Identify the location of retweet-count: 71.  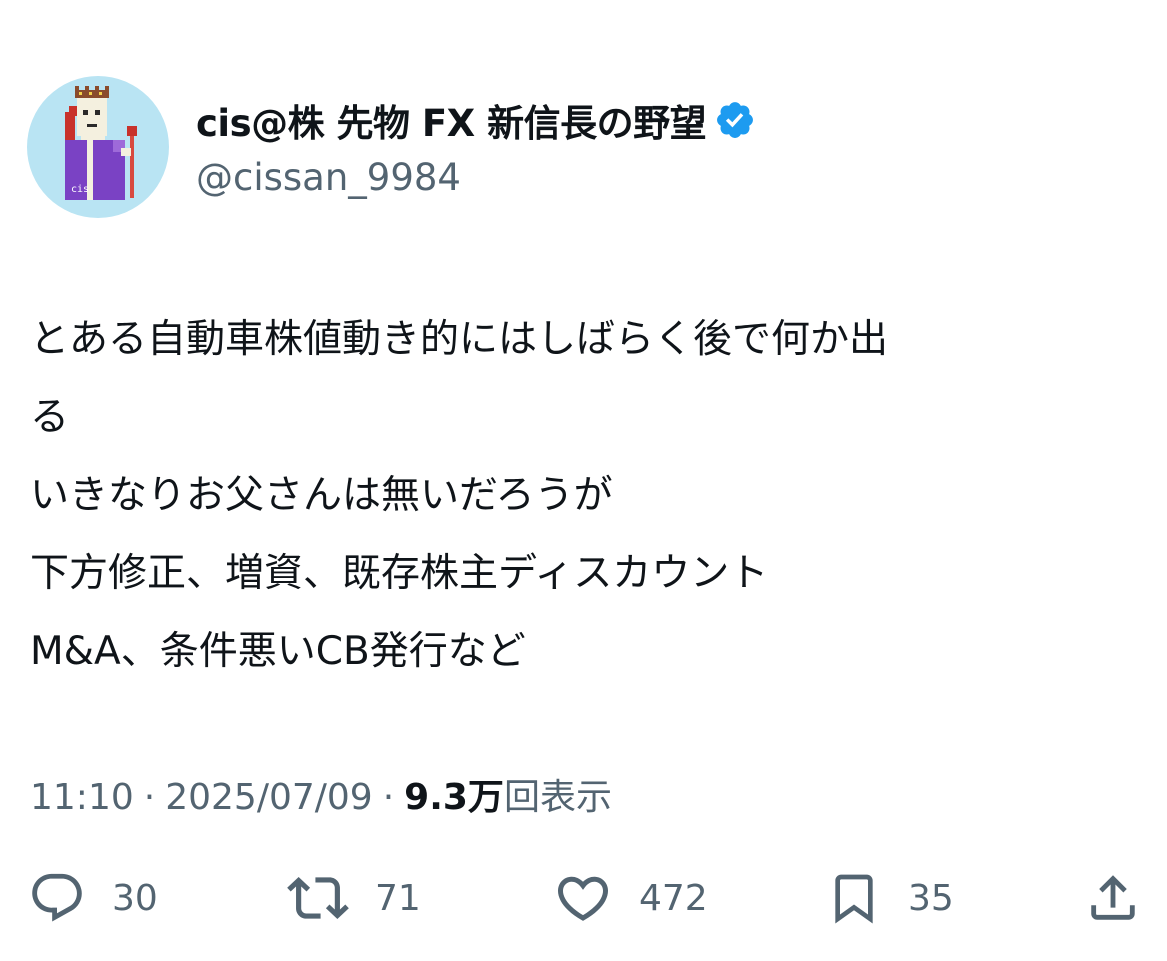
(398, 898).